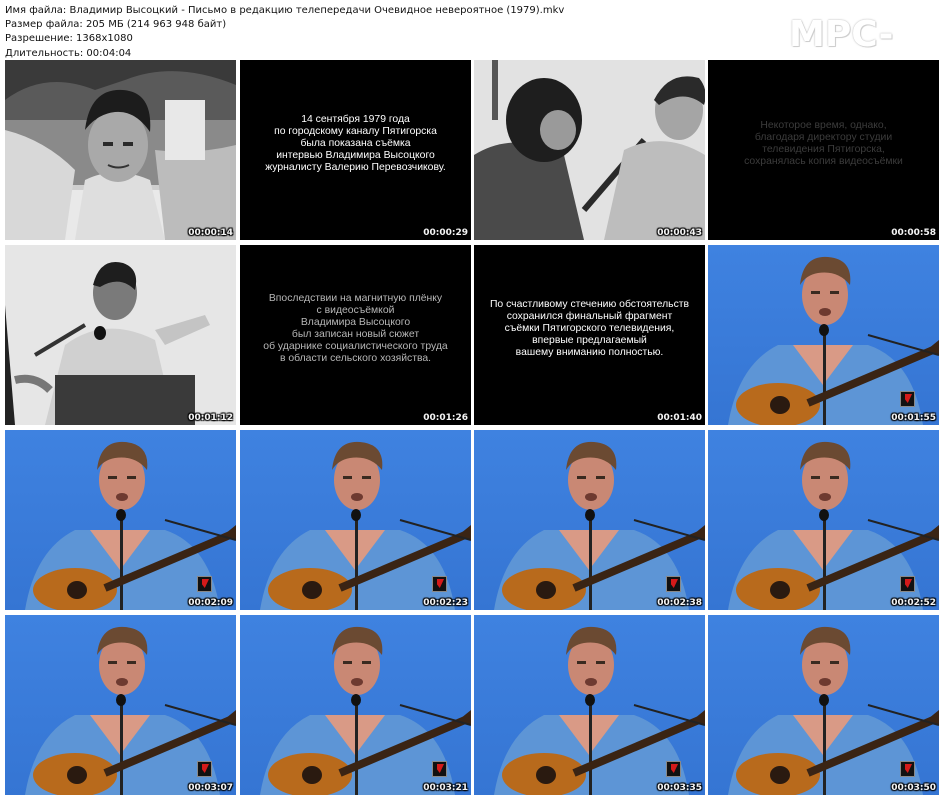  Describe the element at coordinates (913, 233) in the screenshot. I see `thumbnail-timestamp: 00:00:58` at that location.